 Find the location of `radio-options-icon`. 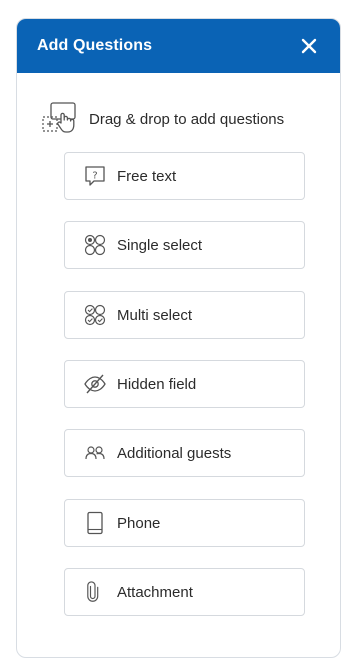

radio-options-icon is located at coordinates (95, 245).